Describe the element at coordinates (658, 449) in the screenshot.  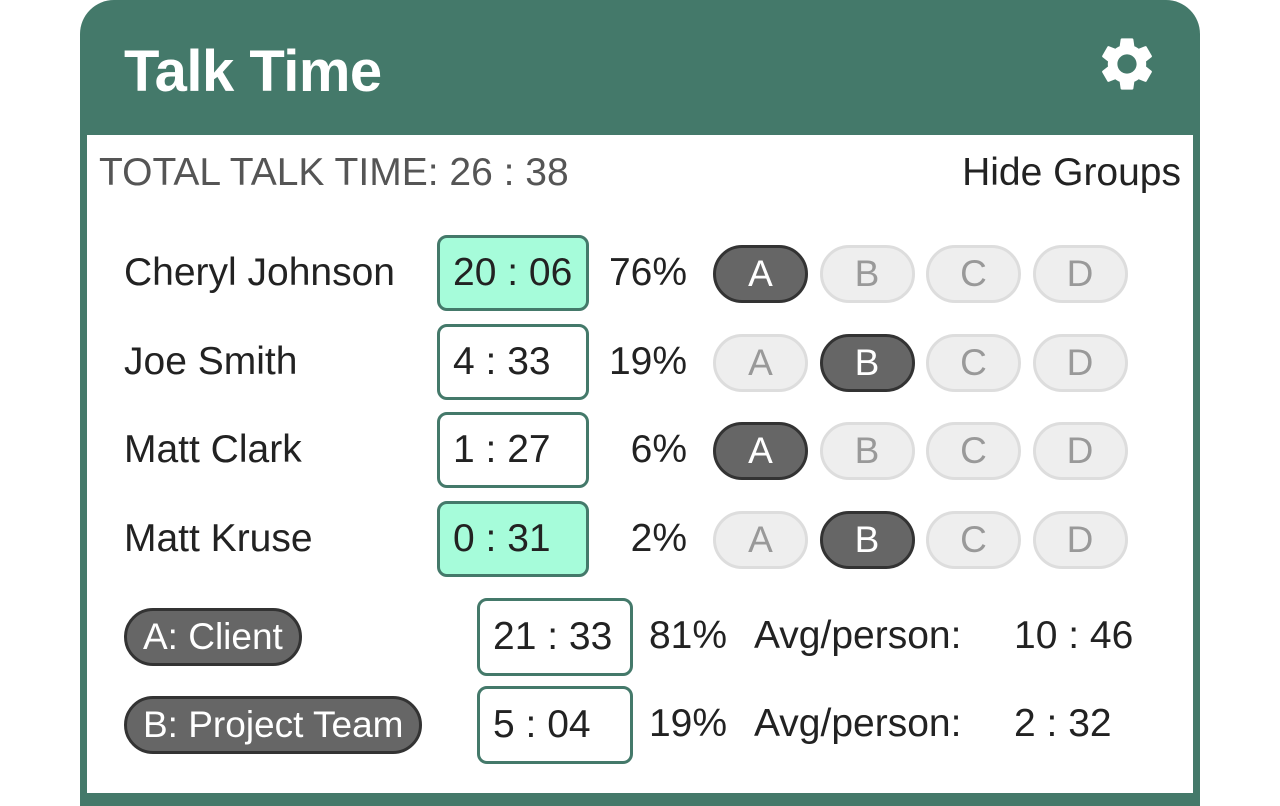
I see `participant-percent: 6%` at that location.